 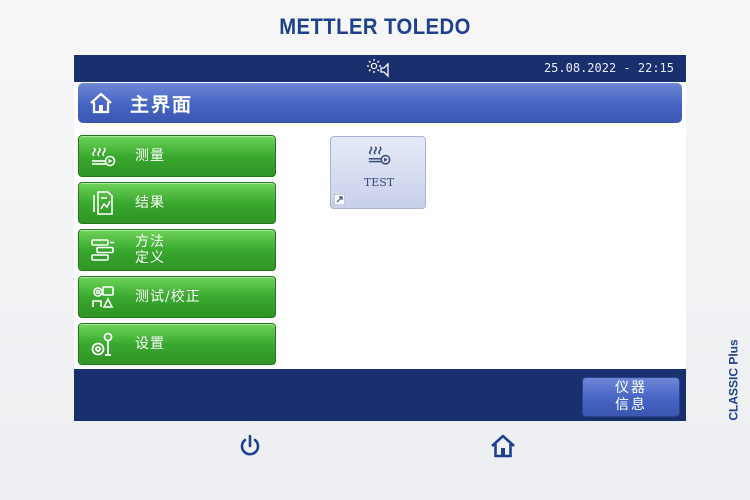 I want to click on model-label: CLASSIC Plus, so click(x=734, y=380).